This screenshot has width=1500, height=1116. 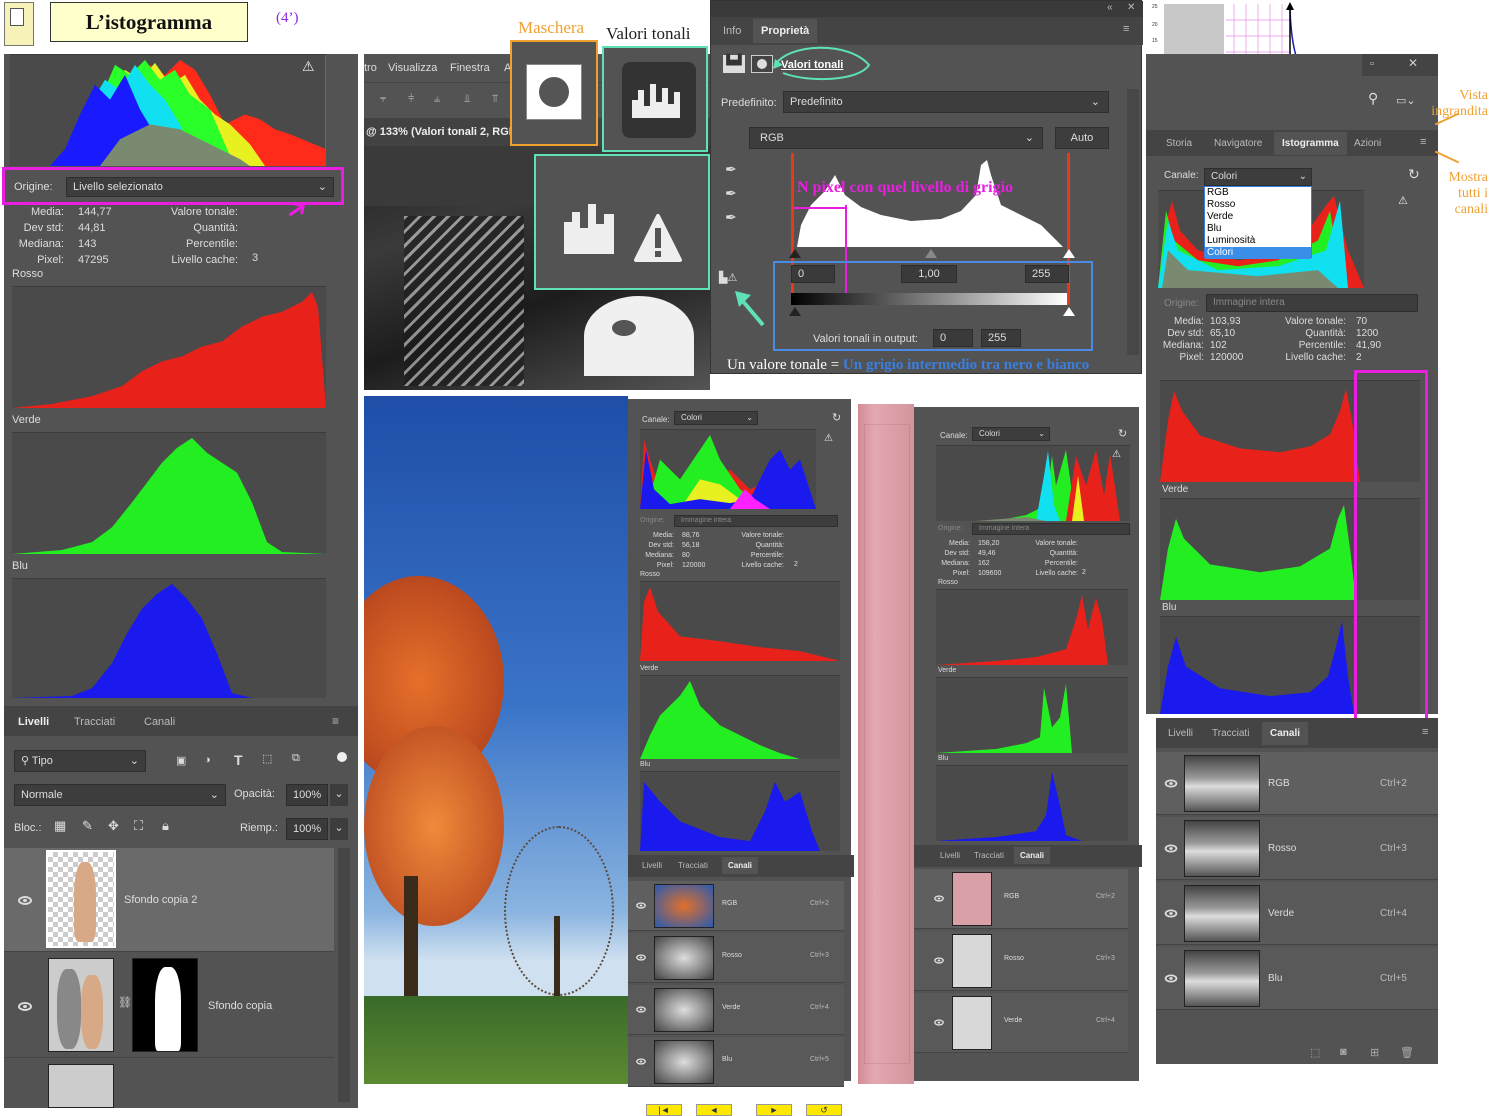 What do you see at coordinates (296, 758) in the screenshot?
I see `filter-smart-icon: ⧉` at bounding box center [296, 758].